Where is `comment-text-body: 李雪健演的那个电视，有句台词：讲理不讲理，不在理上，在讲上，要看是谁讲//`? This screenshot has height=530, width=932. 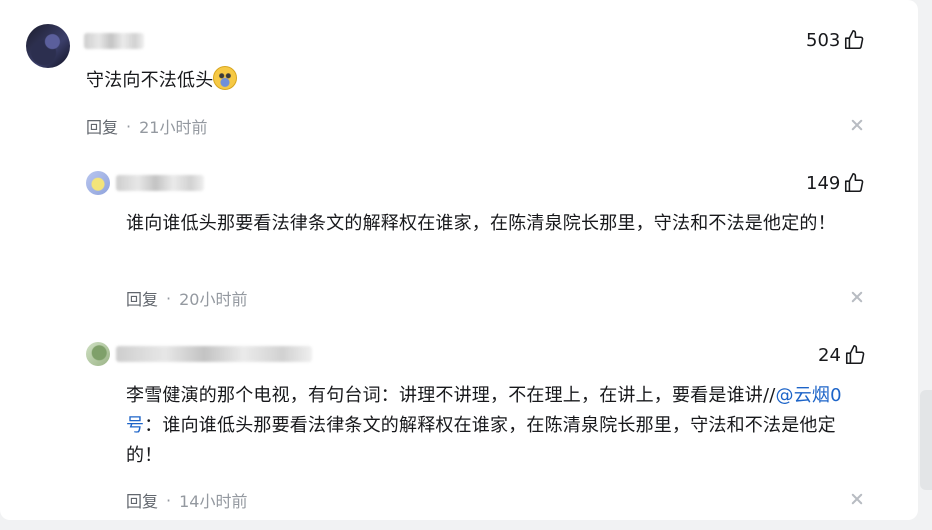
comment-text-body: 李雪健演的那个电视，有句台词：讲理不讲理，不在理上，在讲上，要看是谁讲// is located at coordinates (451, 395).